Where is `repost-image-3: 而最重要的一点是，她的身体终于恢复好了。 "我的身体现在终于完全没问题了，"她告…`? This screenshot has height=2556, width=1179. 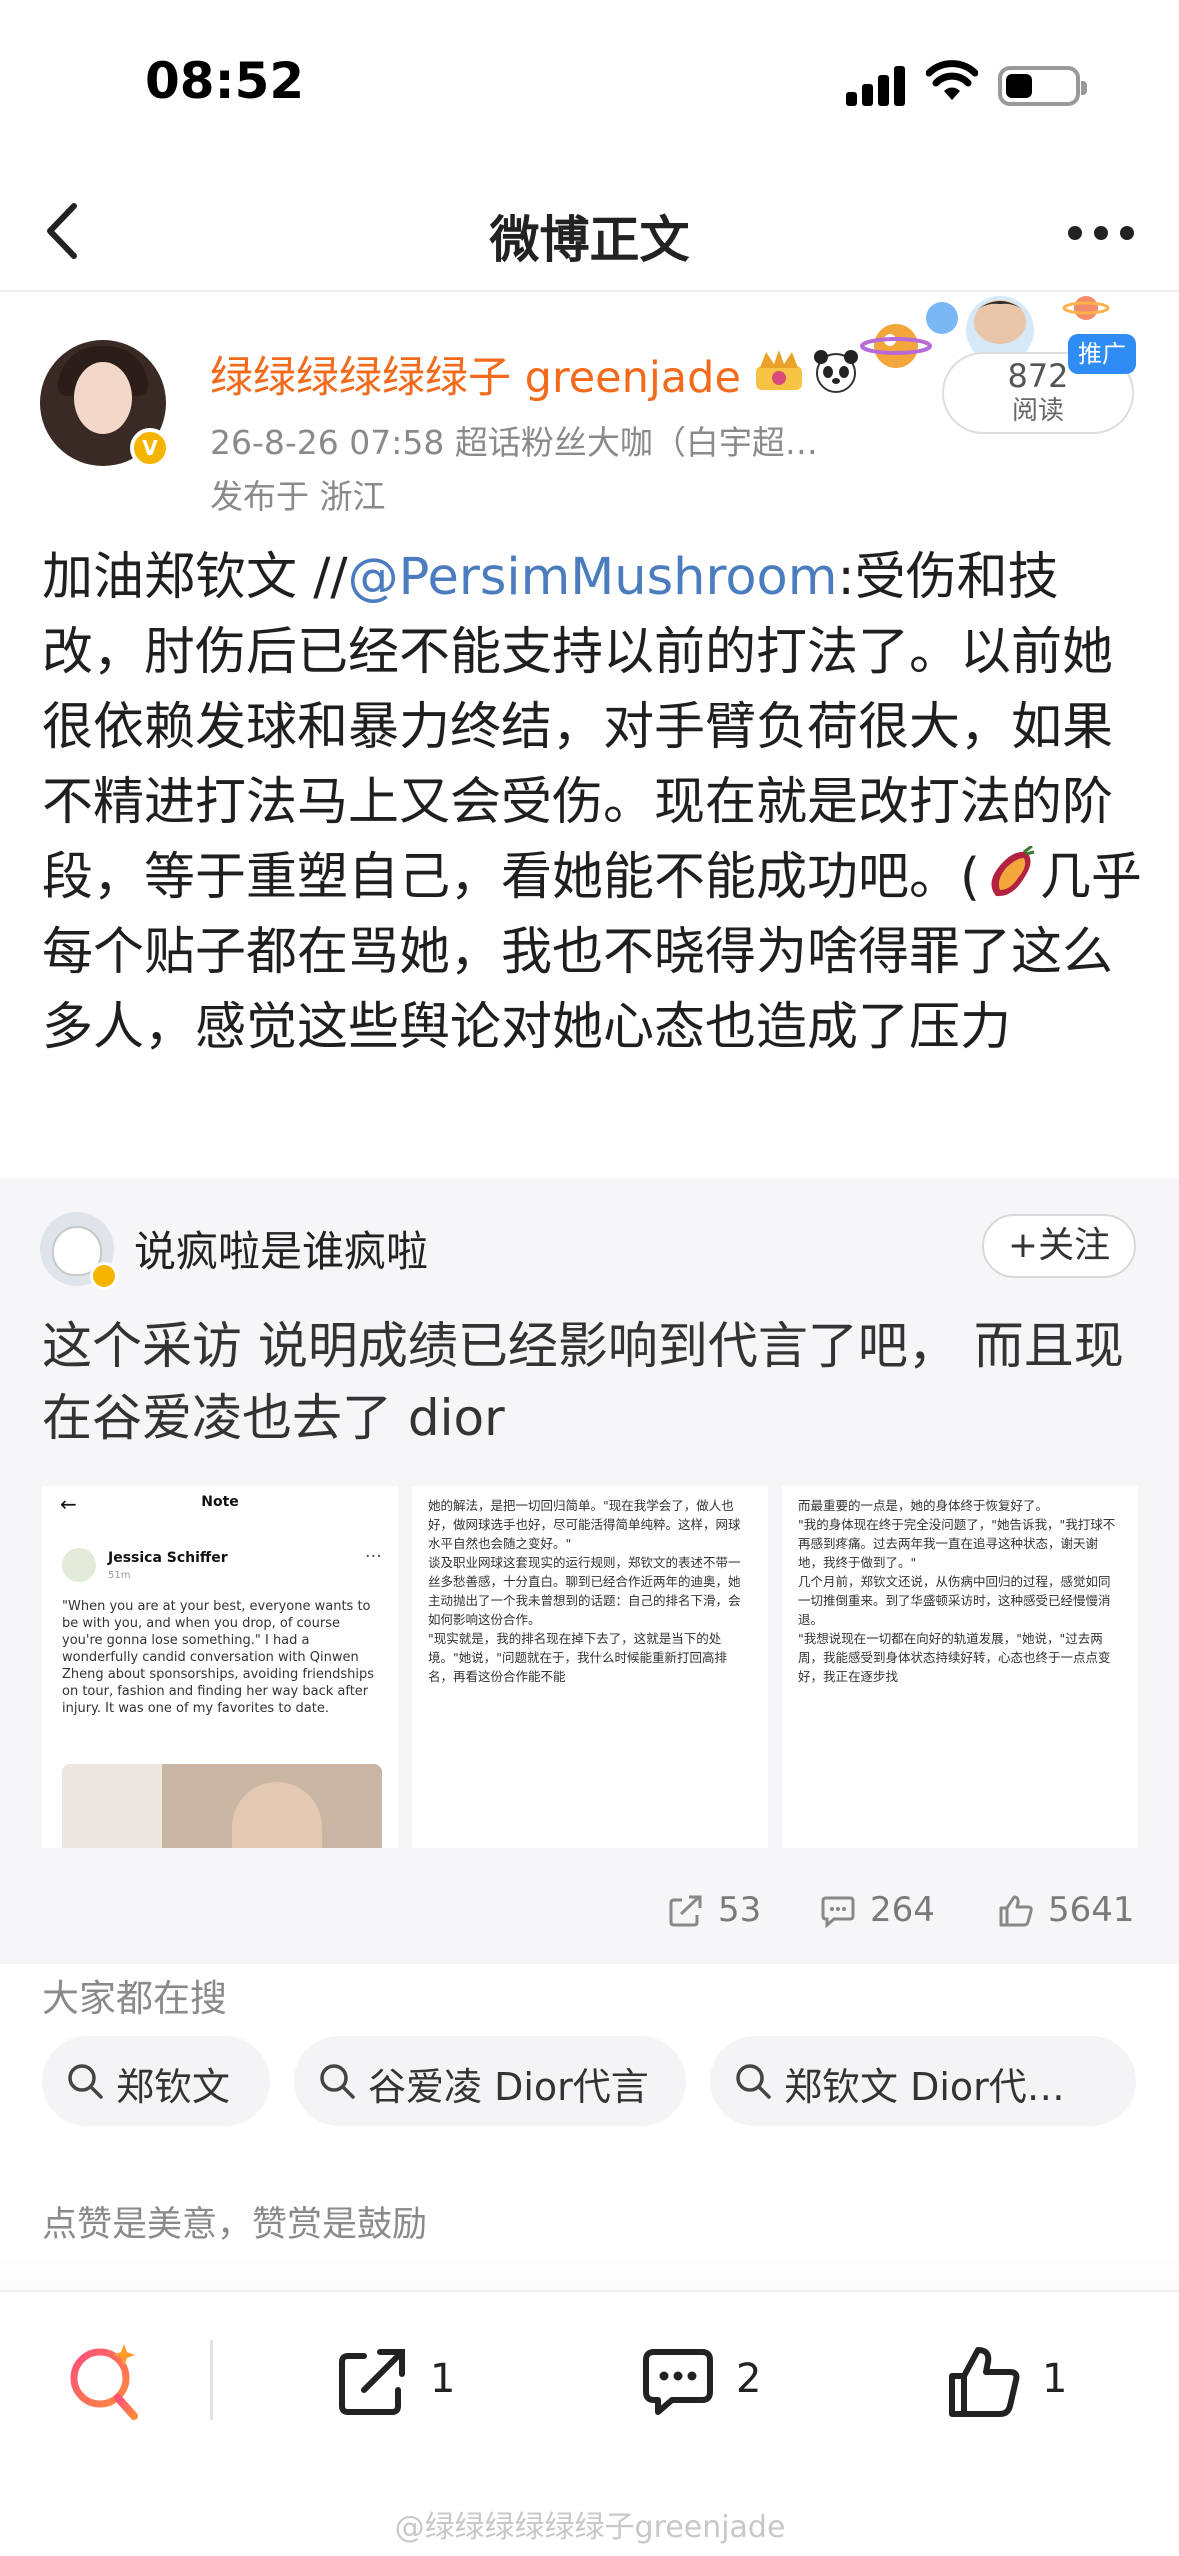 repost-image-3: 而最重要的一点是，她的身体终于恢复好了。 "我的身体现在终于完全没问题了，"她告… is located at coordinates (960, 1667).